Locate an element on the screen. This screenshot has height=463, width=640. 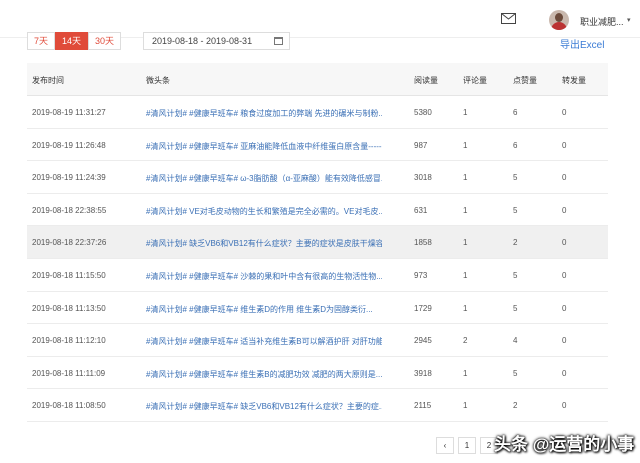
cell-time: 2019-08-18 11:11:09 is located at coordinates (69, 373).